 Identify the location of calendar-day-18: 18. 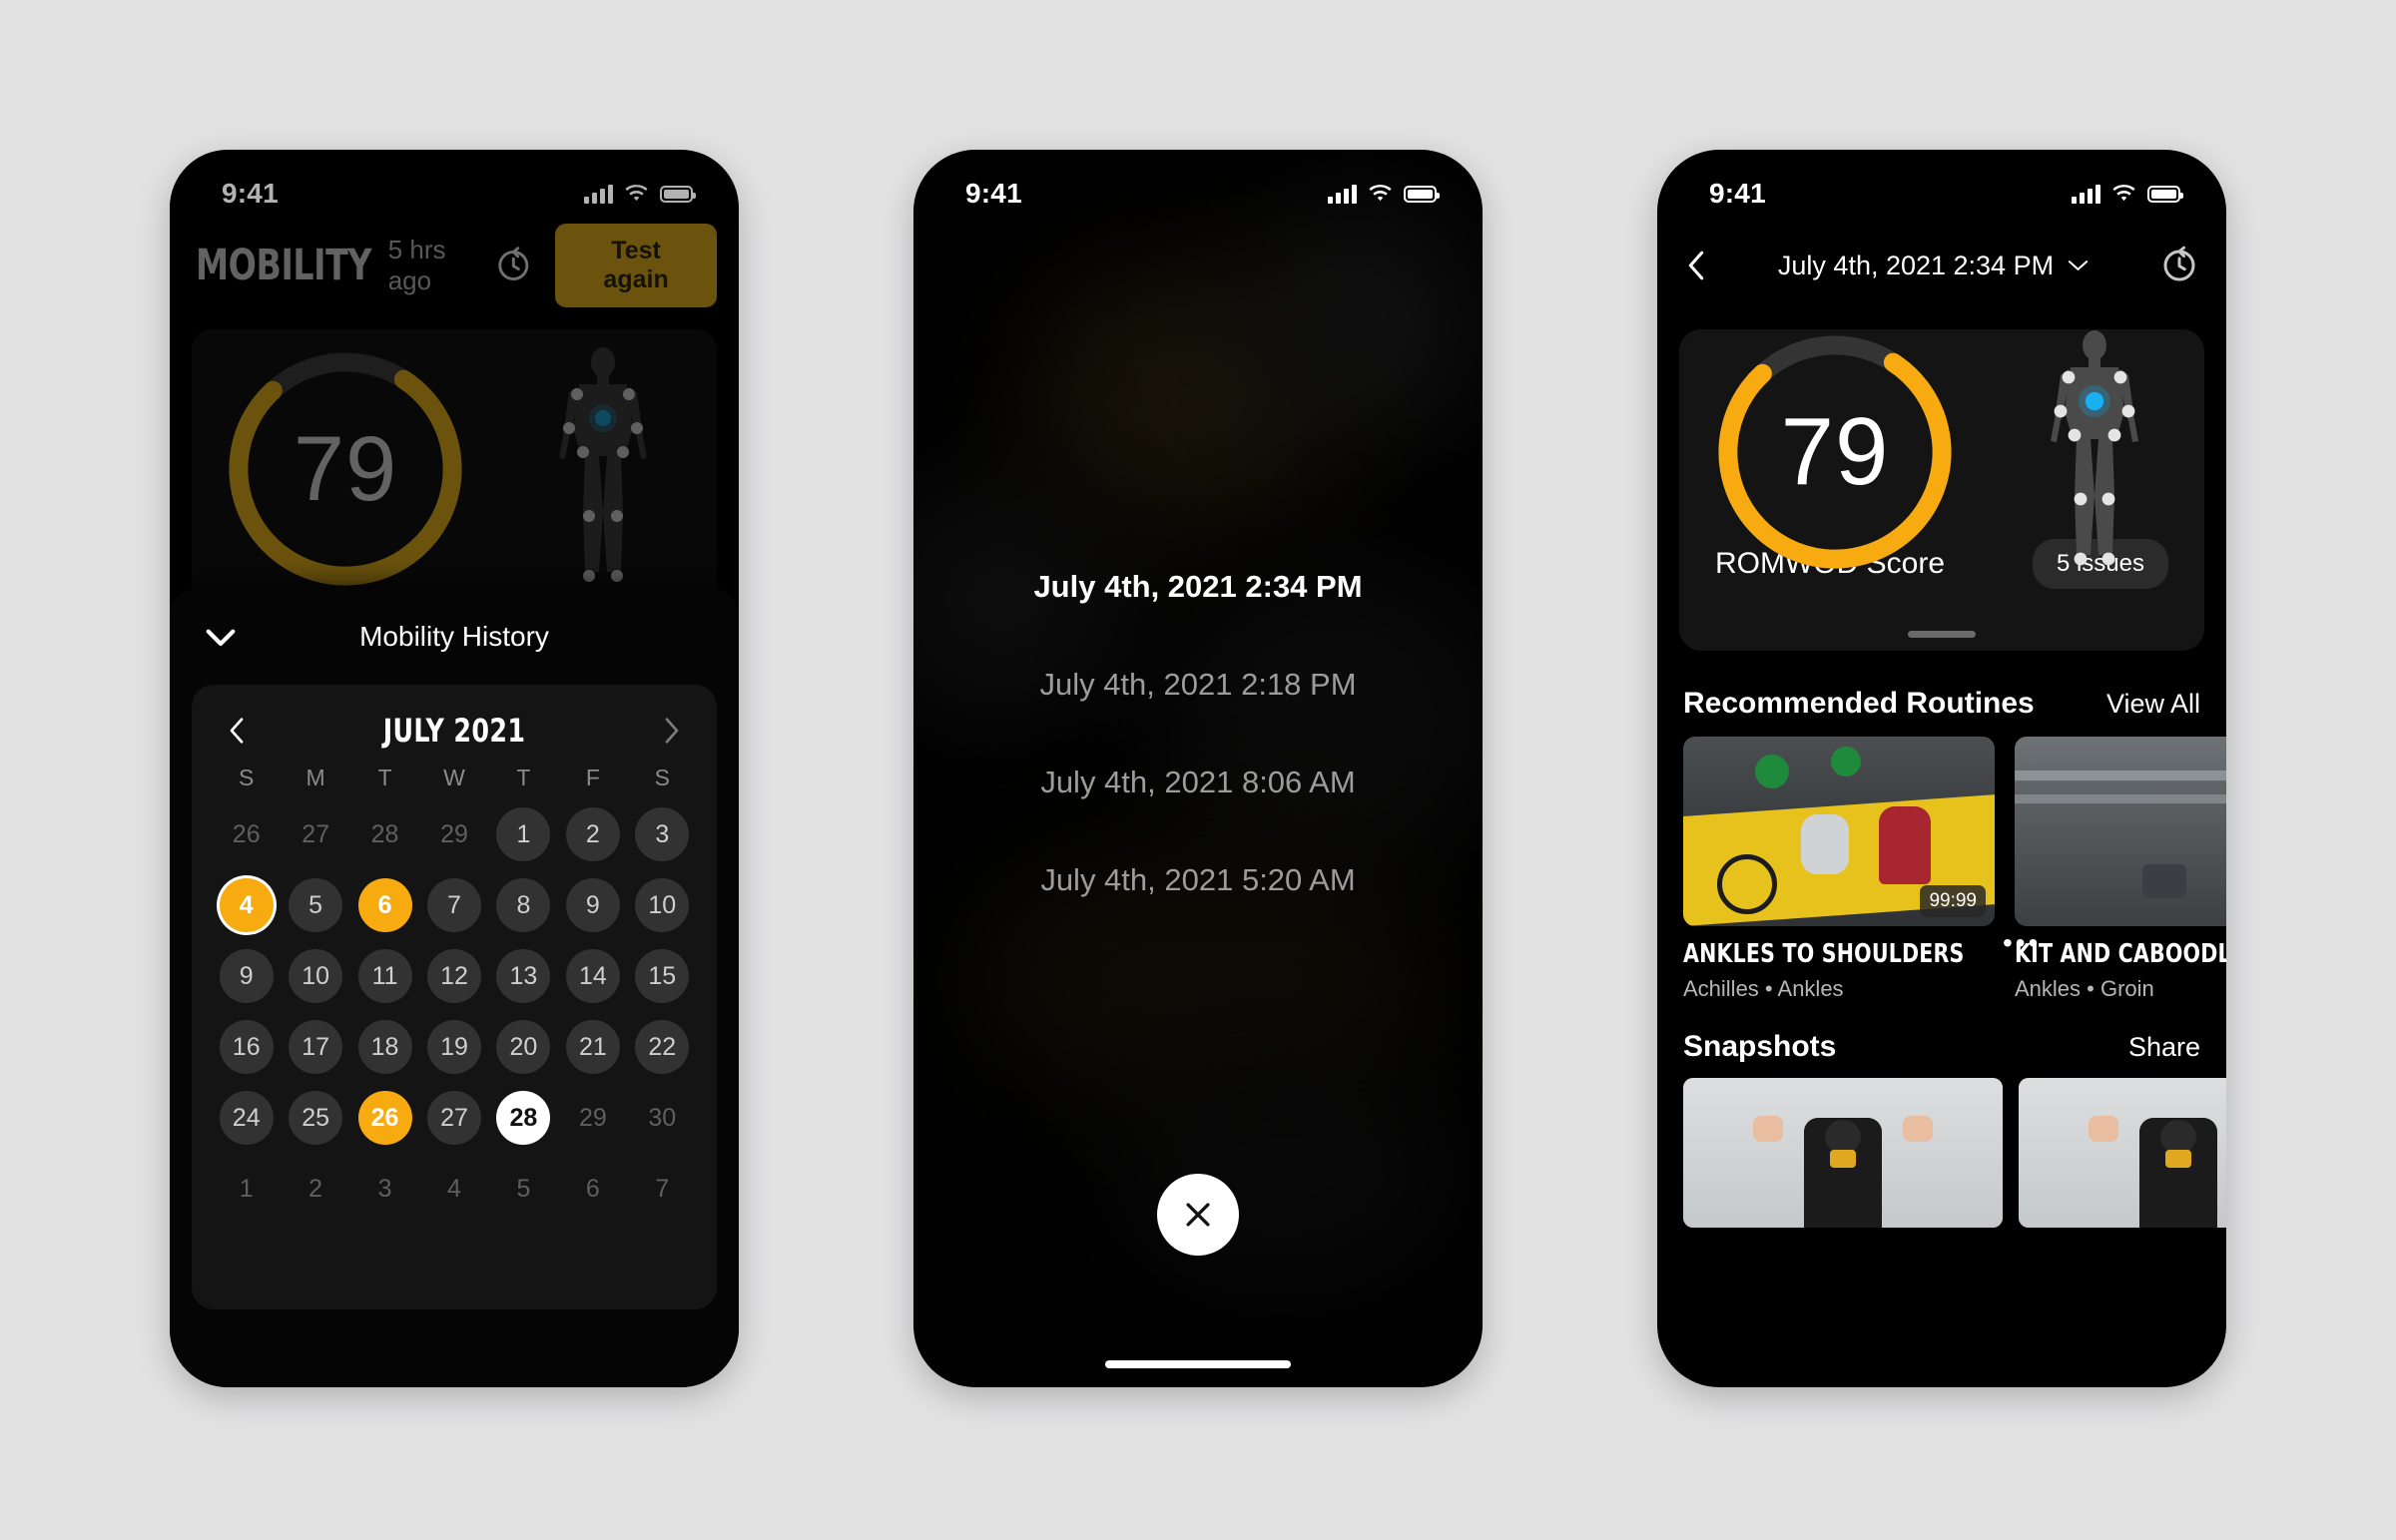
(384, 1047).